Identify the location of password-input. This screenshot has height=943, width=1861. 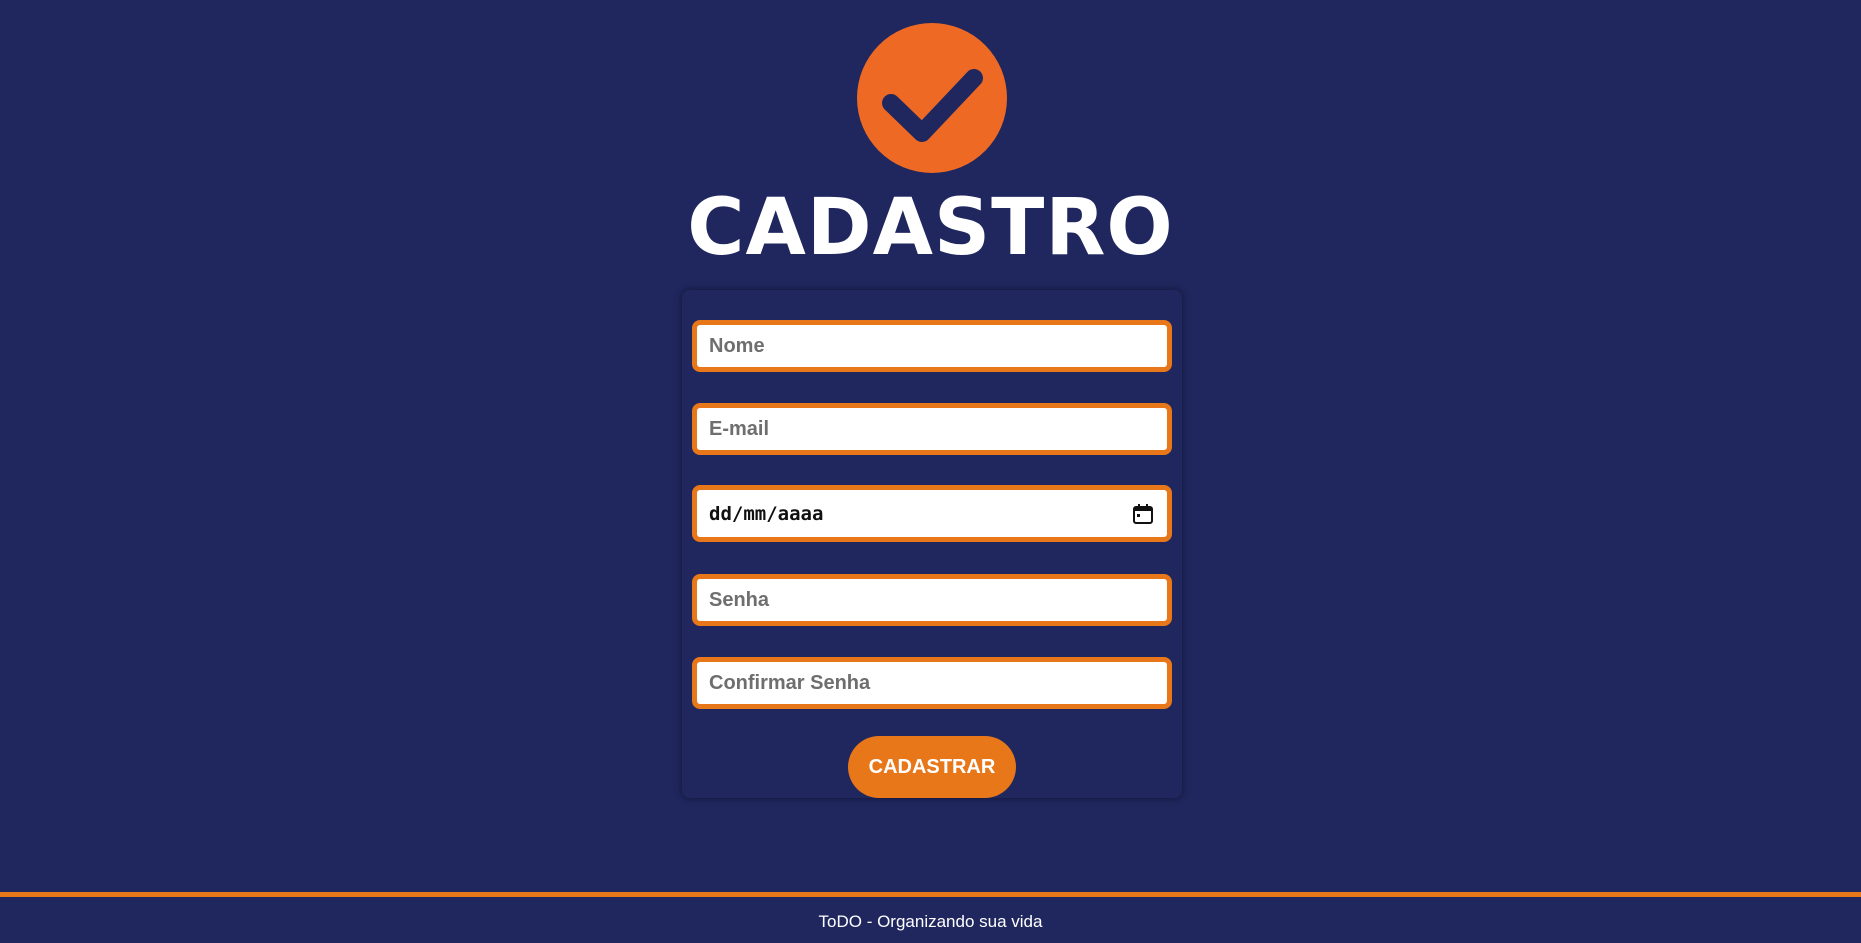
(932, 600).